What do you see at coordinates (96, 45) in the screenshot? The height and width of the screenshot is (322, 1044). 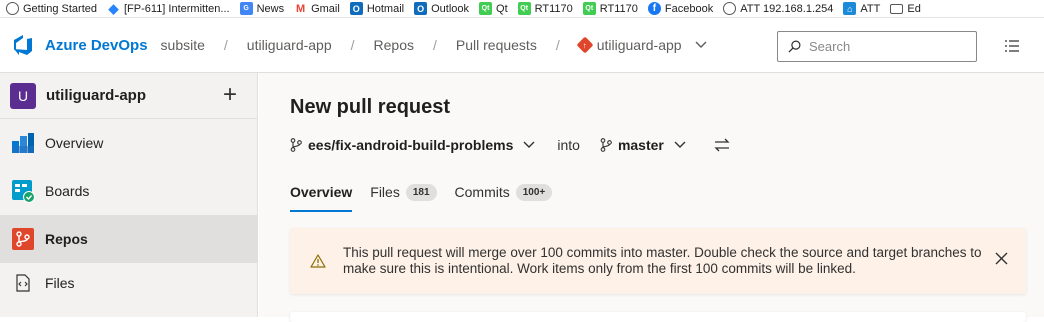 I see `product-name: Azure DevOps` at bounding box center [96, 45].